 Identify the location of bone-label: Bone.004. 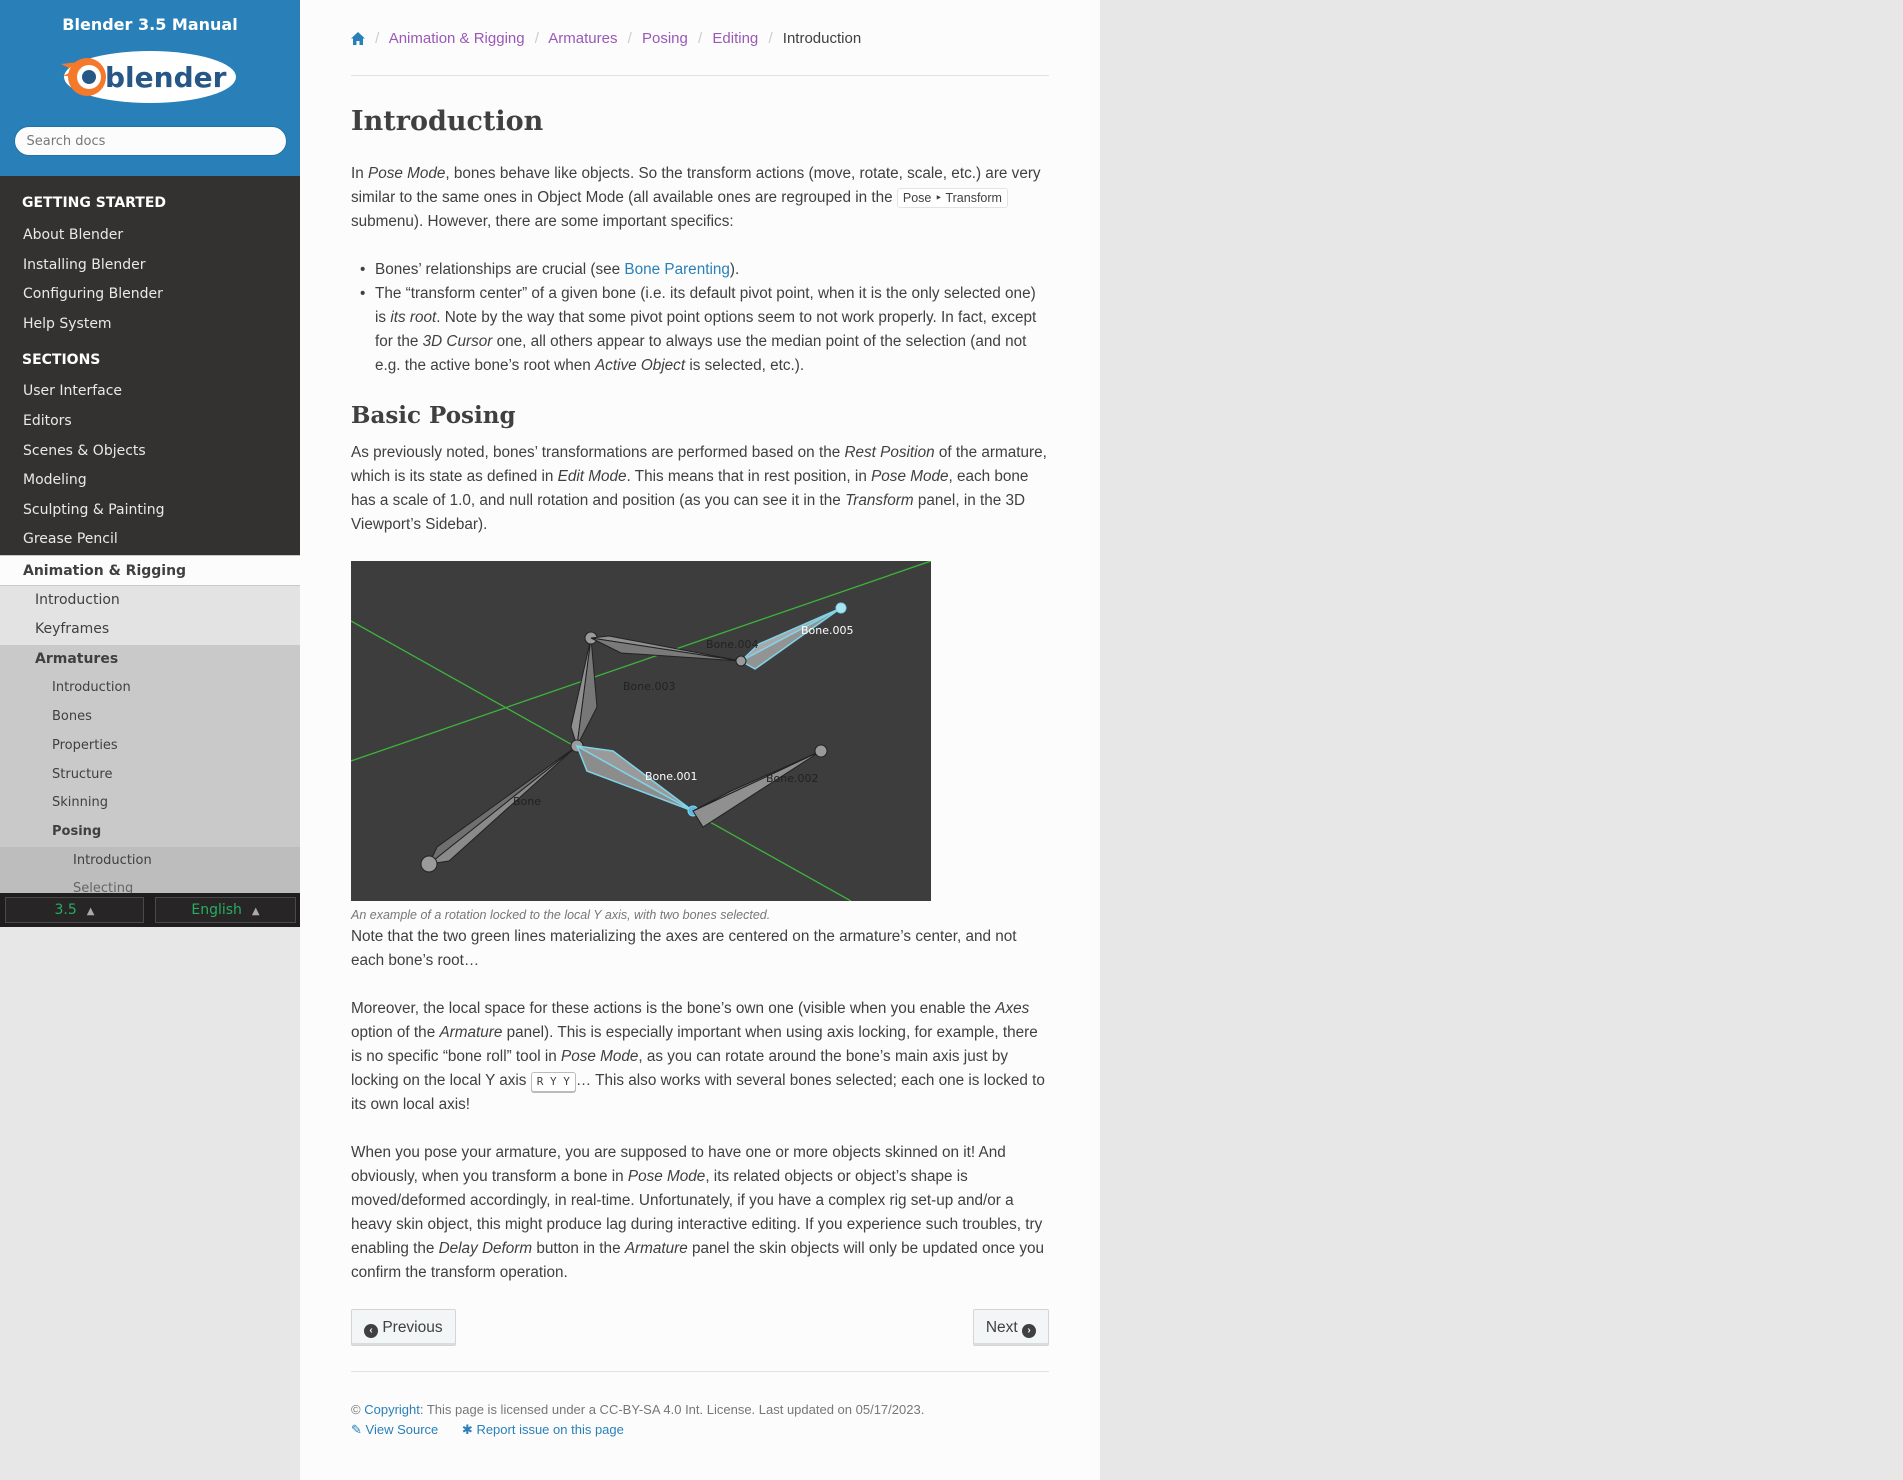
(732, 644).